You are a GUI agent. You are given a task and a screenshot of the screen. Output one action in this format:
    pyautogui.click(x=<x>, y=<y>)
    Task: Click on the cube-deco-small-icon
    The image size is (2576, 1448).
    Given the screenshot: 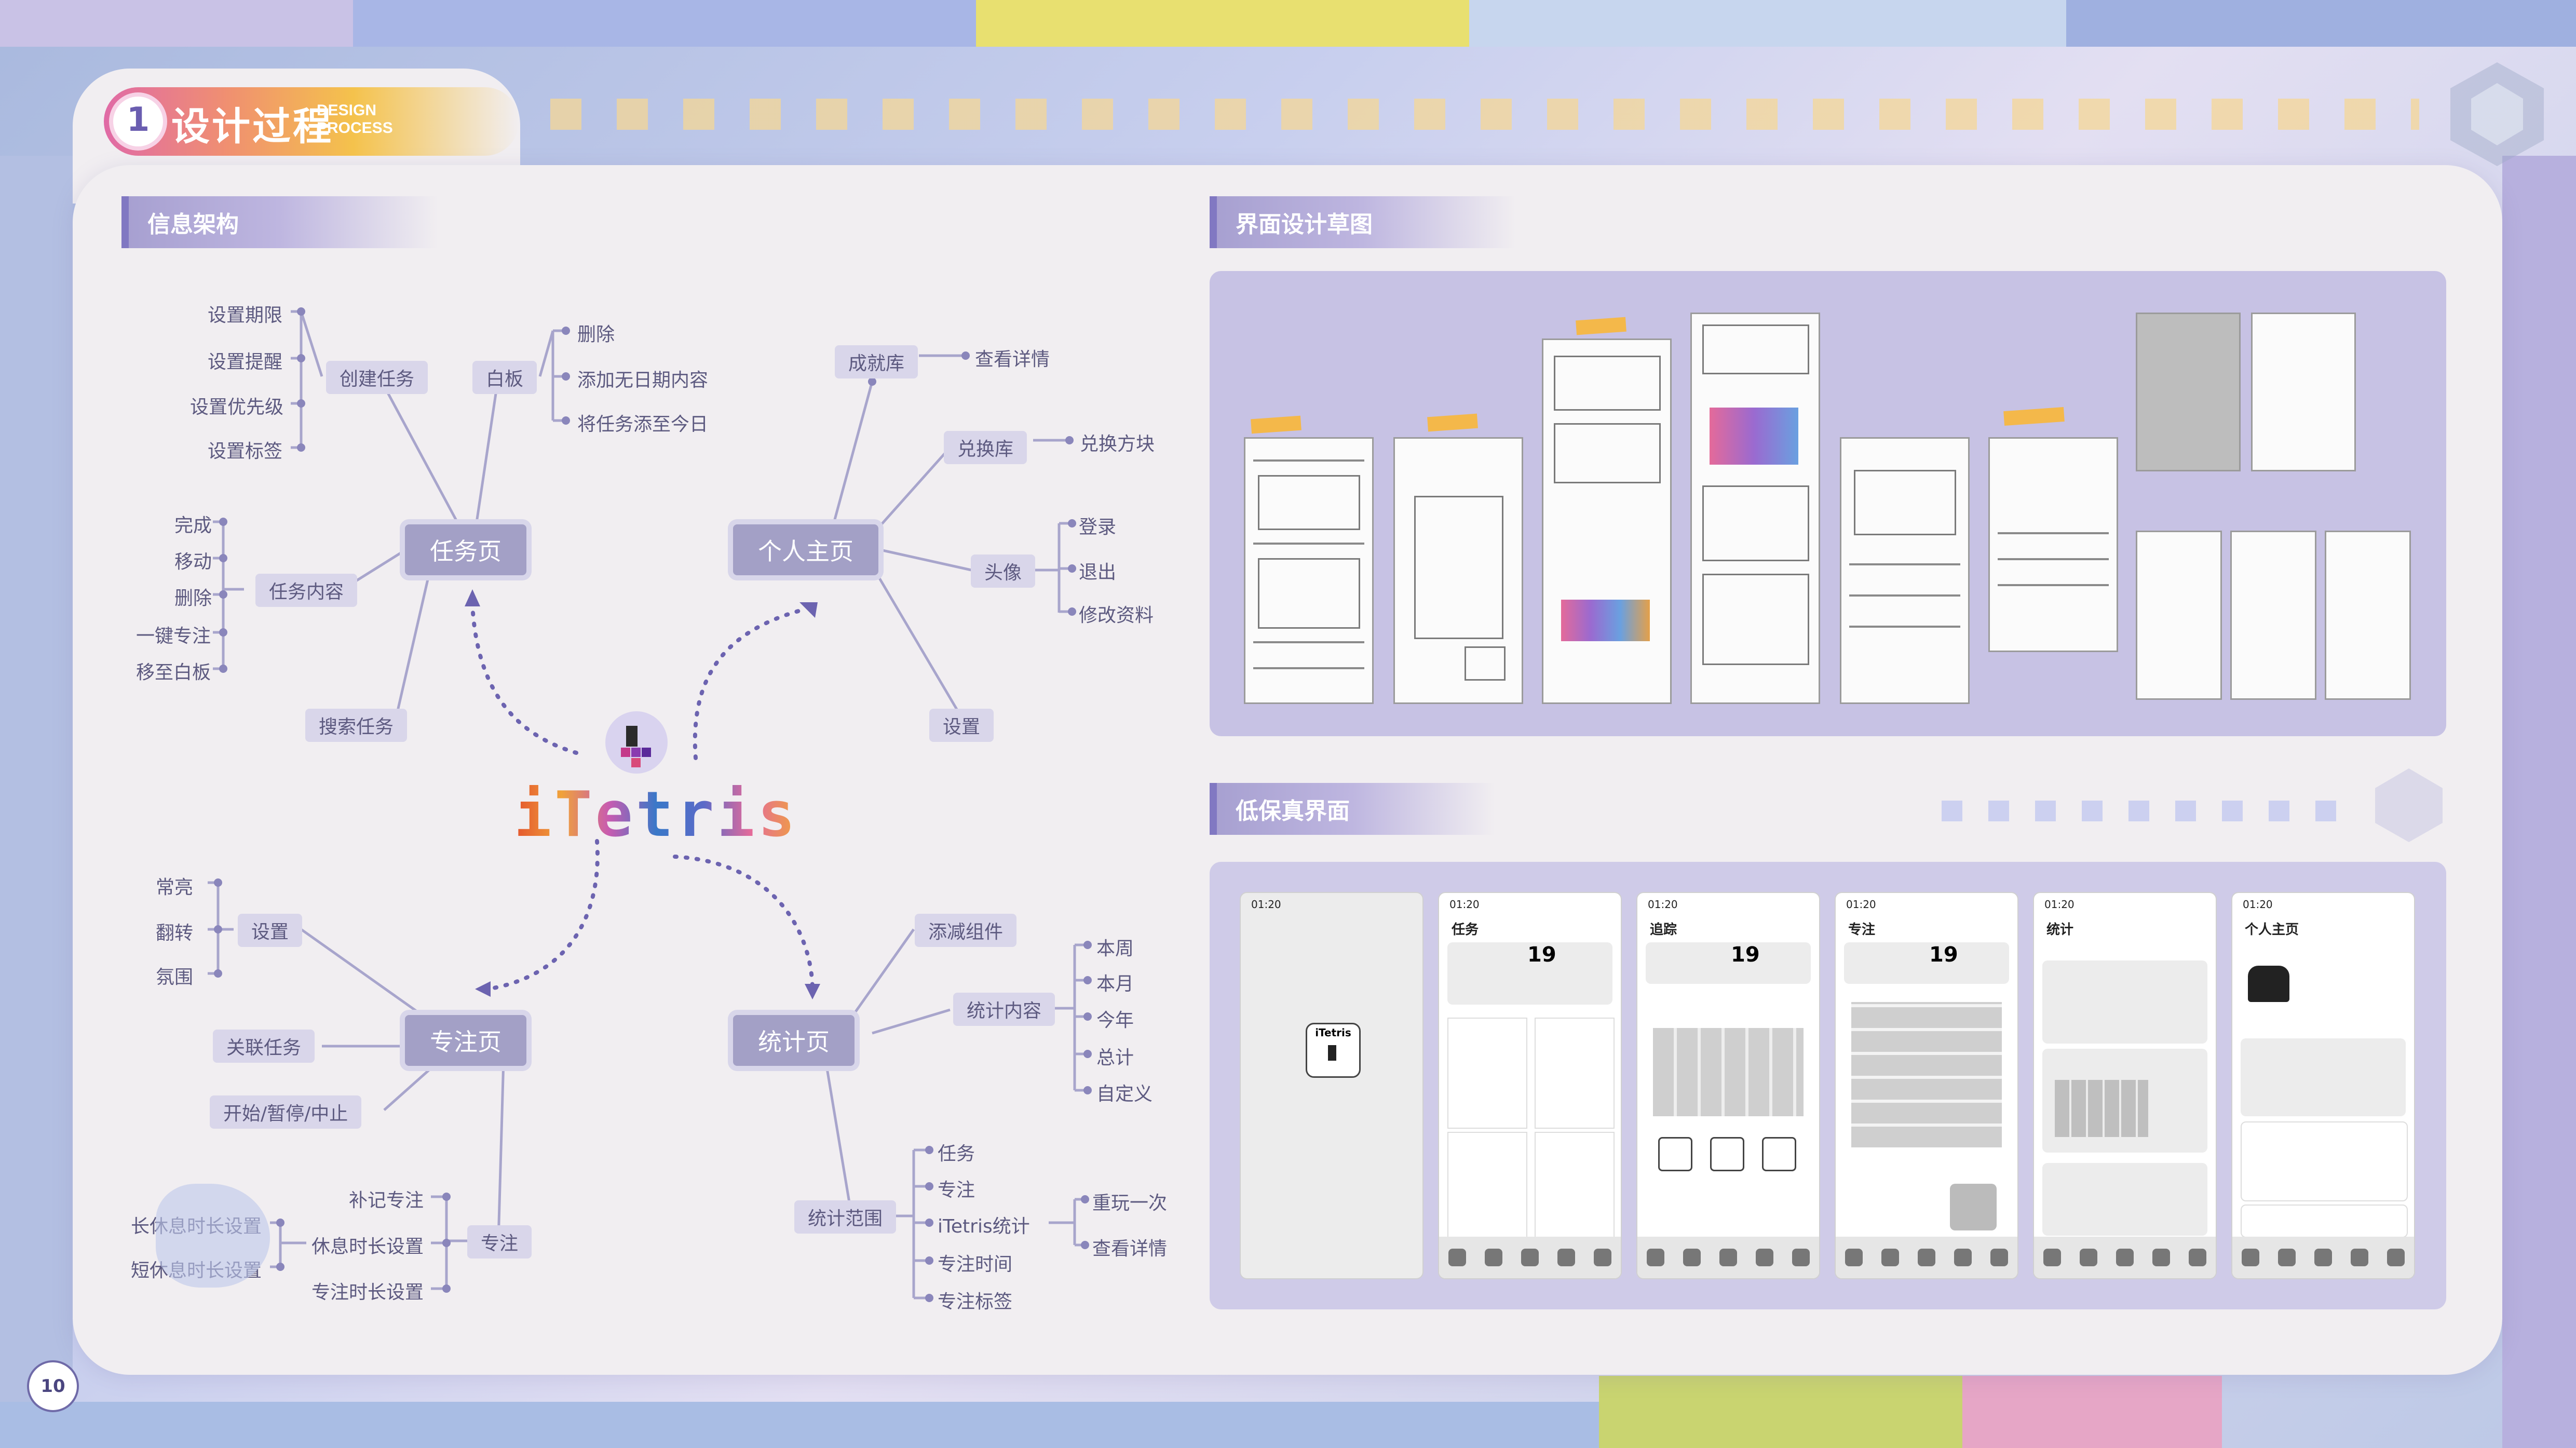 What is the action you would take?
    pyautogui.click(x=2409, y=805)
    